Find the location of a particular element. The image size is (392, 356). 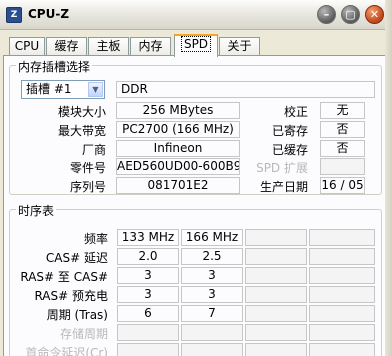

module-size-value: 256 MBytes is located at coordinates (178, 110).